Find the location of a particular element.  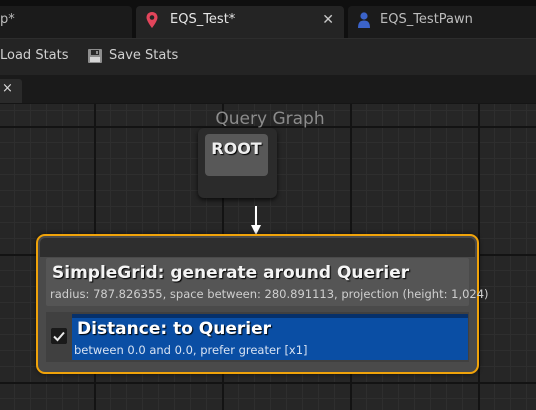

toolbar: Load Stats Save Stats is located at coordinates (268, 56).